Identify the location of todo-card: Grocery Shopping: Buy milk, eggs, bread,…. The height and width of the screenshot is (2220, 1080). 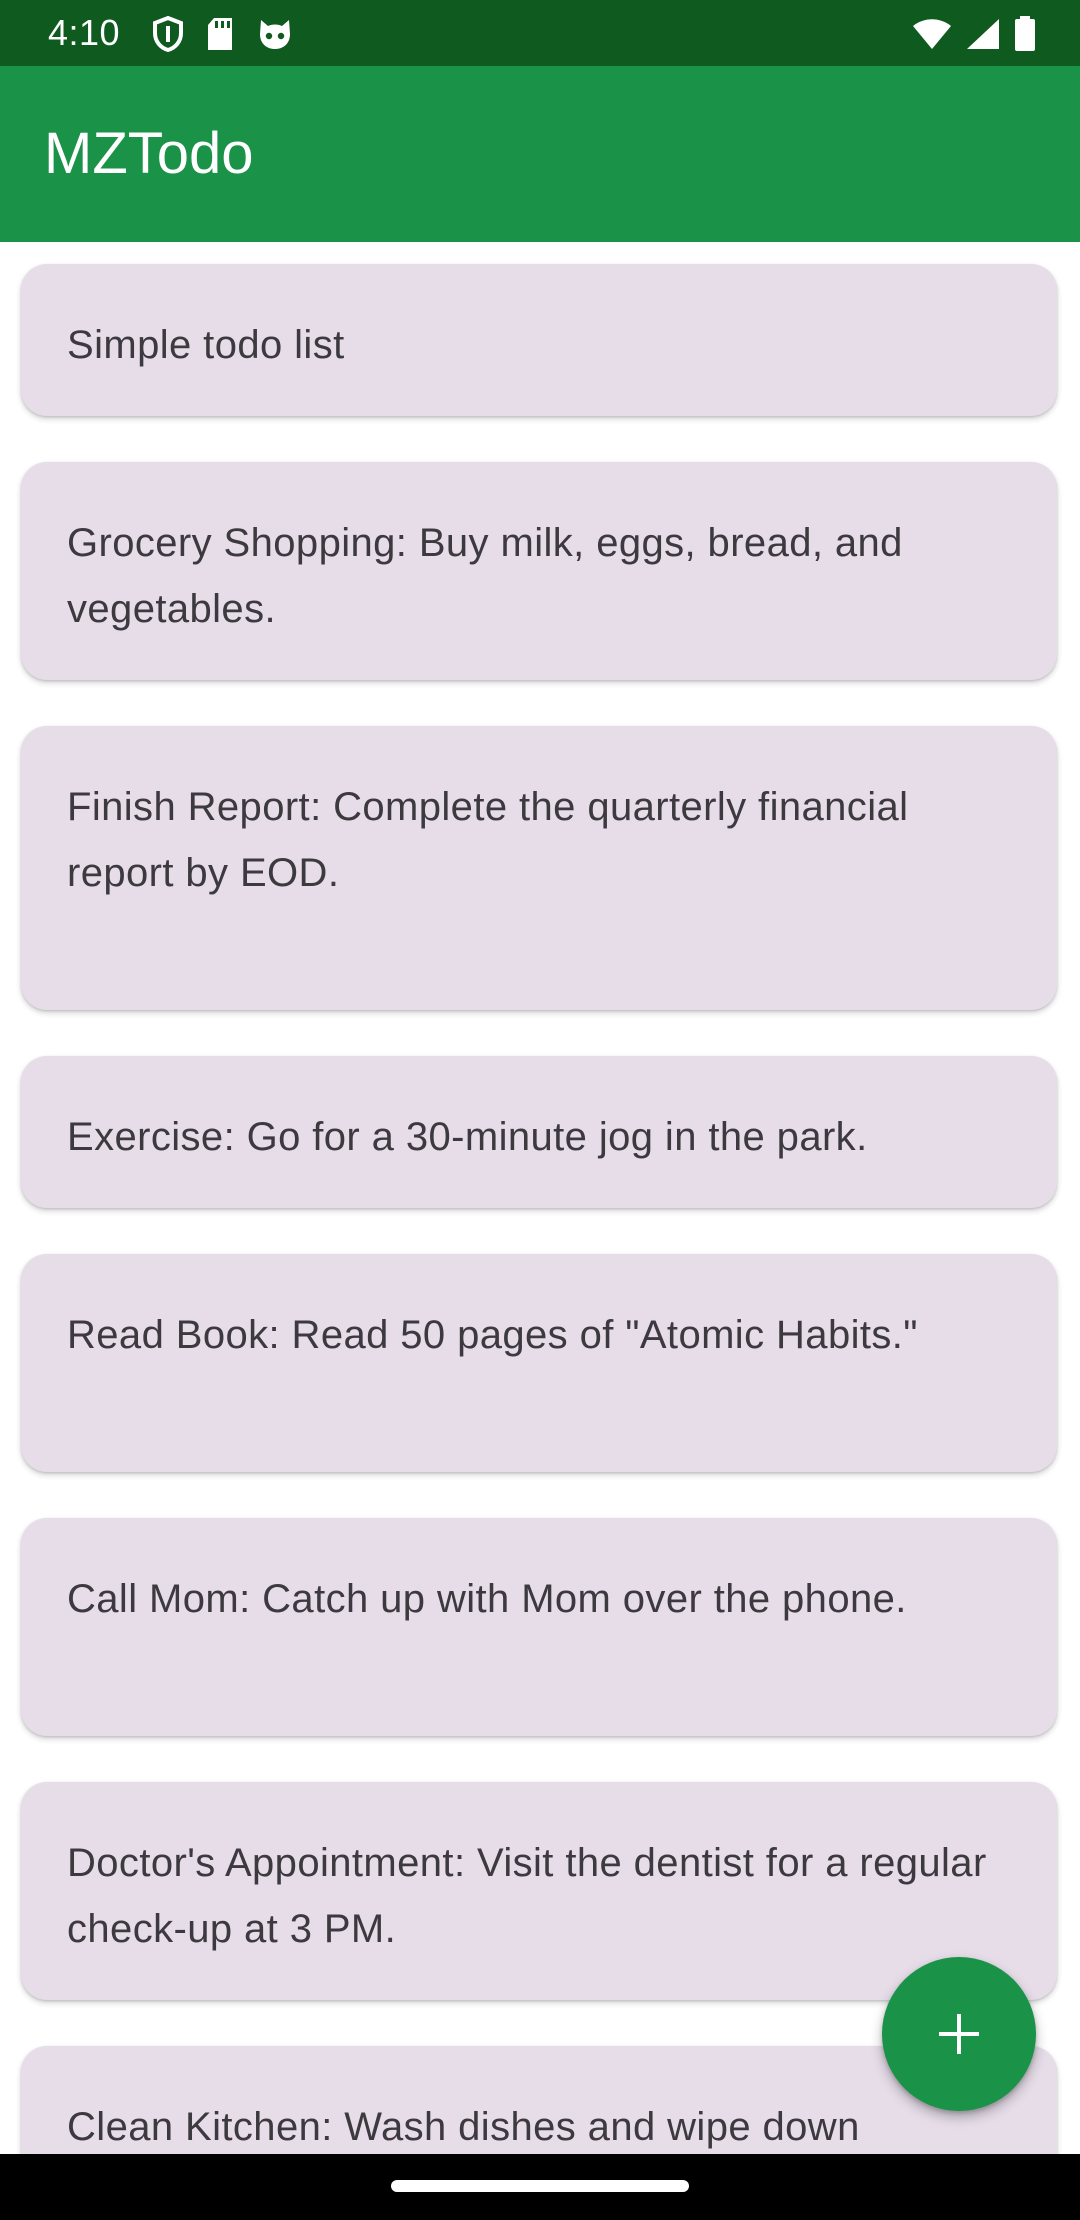
(539, 571).